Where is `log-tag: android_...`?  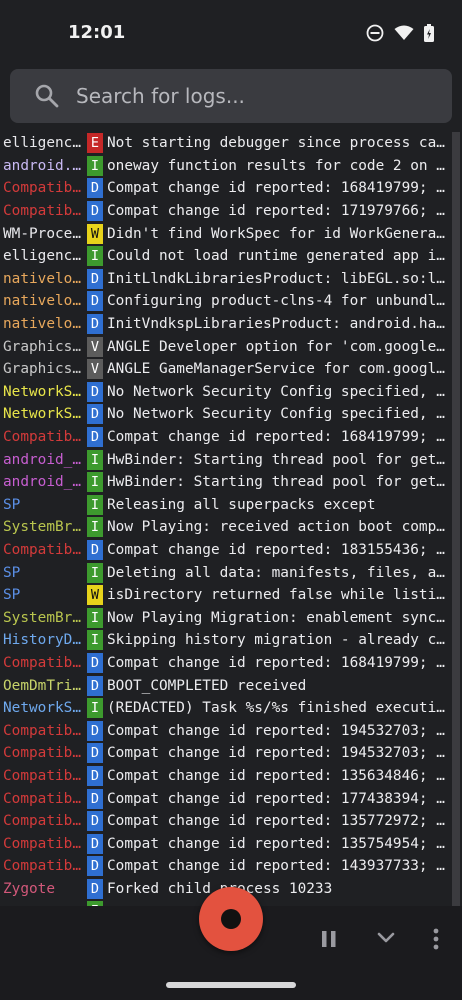
log-tag: android_... is located at coordinates (44, 482).